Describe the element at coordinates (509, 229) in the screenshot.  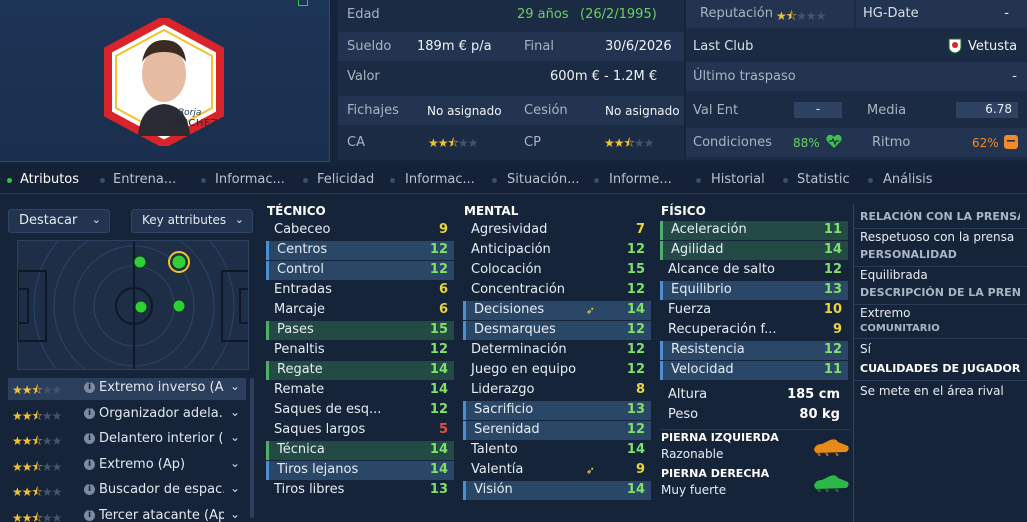
I see `attribute-name: Agresividad` at that location.